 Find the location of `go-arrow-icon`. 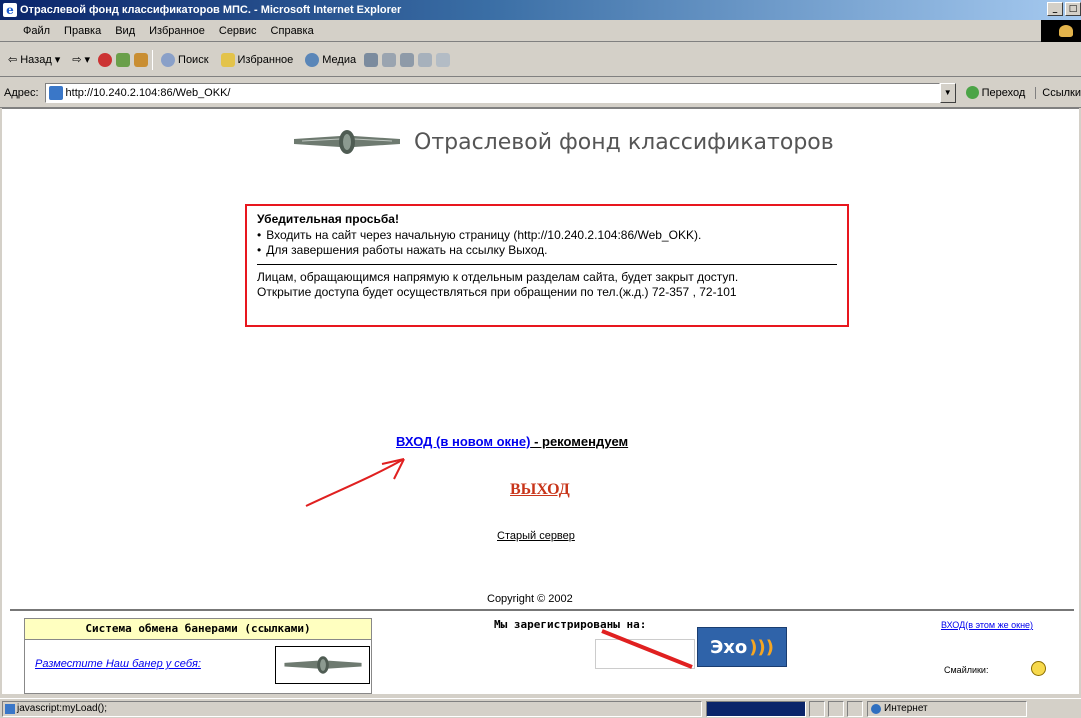

go-arrow-icon is located at coordinates (972, 92).